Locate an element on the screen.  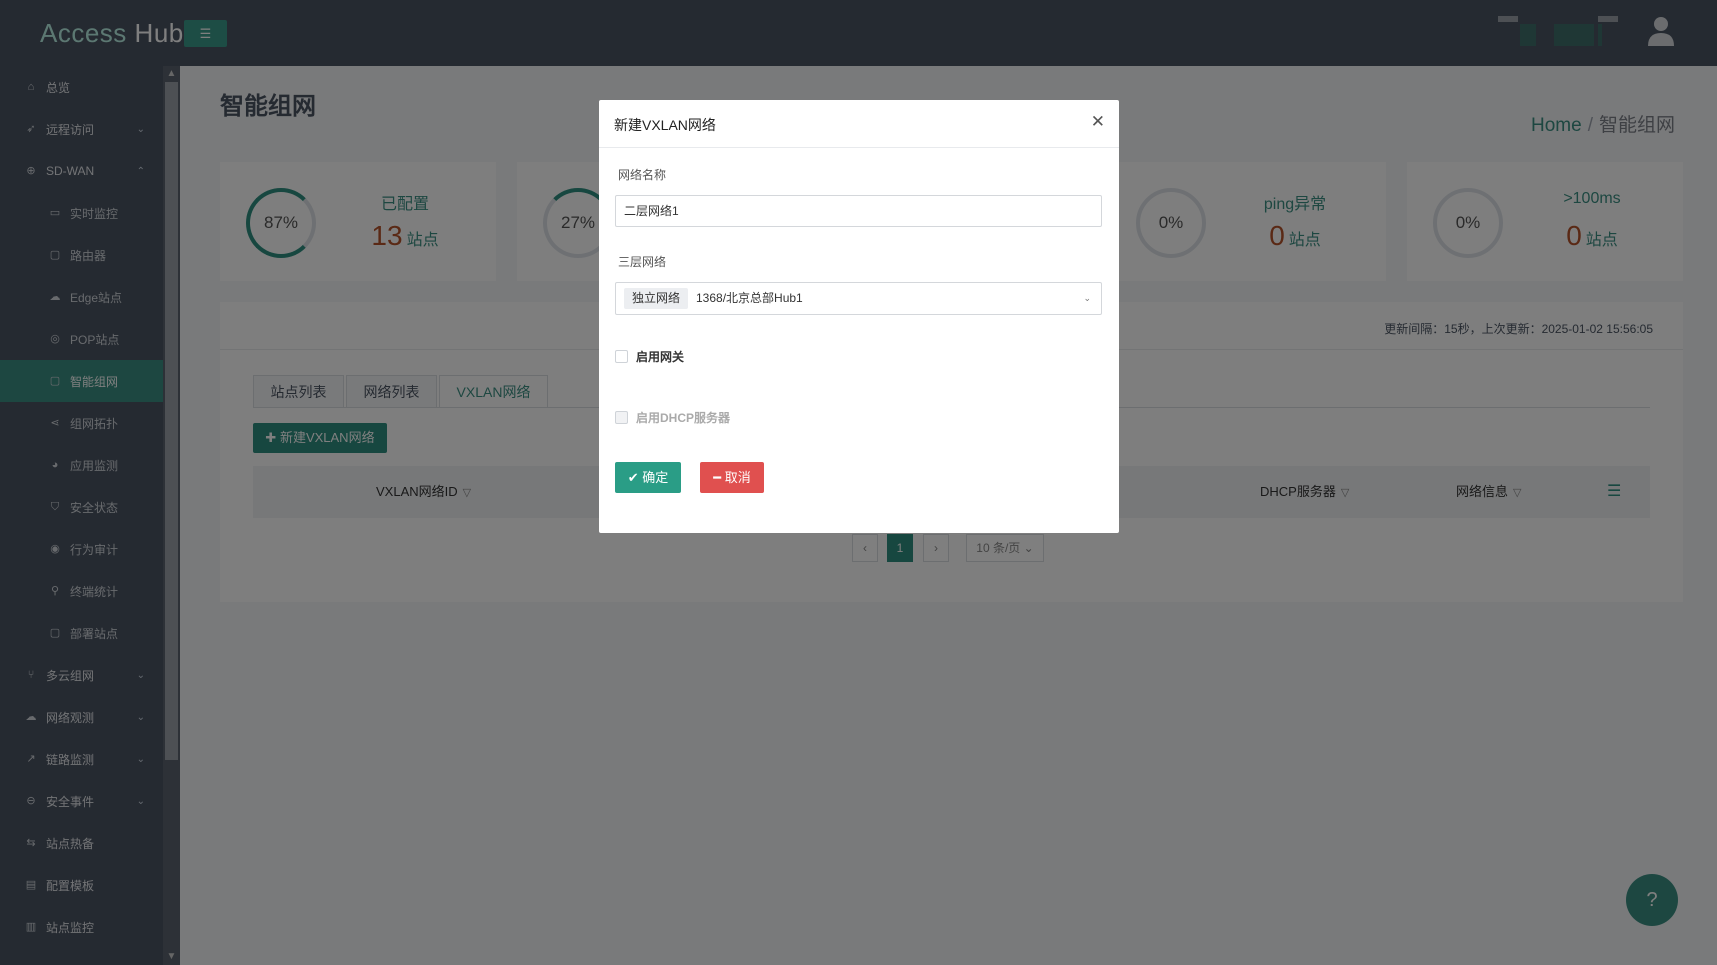
chevron-down-icon: ⌄ is located at coordinates (1087, 298).